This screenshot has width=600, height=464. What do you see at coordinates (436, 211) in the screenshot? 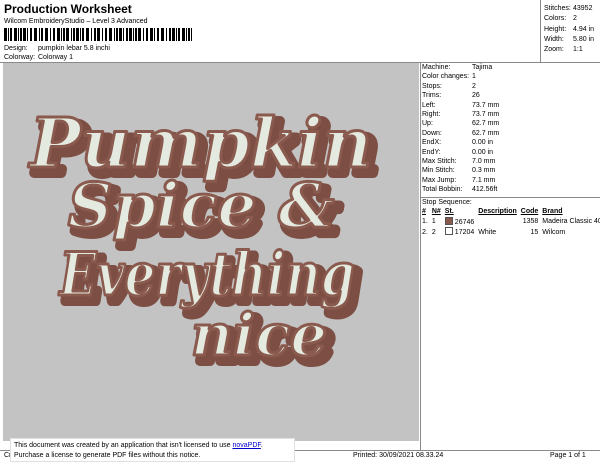
I see `col-needle: N#` at bounding box center [436, 211].